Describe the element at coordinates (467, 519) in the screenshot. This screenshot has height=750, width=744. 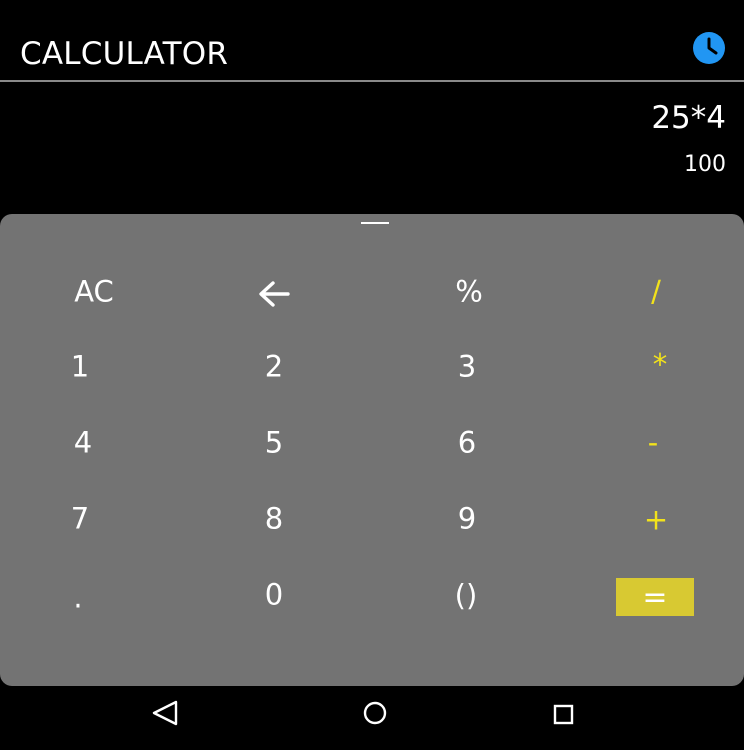
I see `key-9: 9` at that location.